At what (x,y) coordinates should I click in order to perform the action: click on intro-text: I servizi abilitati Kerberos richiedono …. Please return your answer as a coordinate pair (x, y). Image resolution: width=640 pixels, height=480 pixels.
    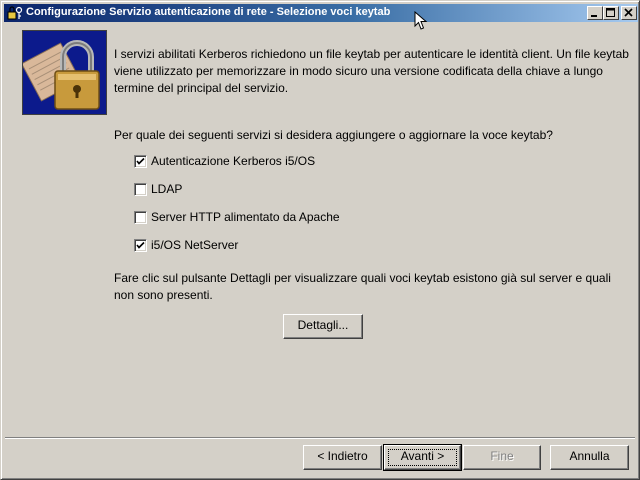
    Looking at the image, I should click on (371, 71).